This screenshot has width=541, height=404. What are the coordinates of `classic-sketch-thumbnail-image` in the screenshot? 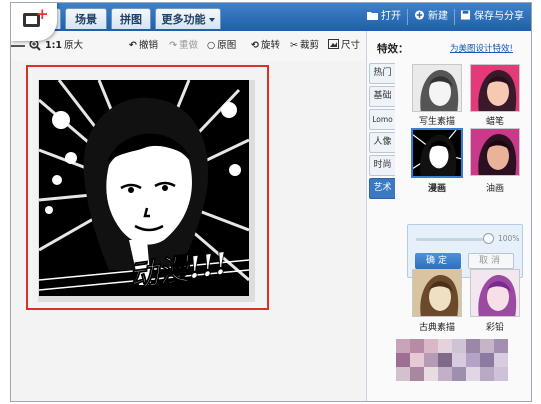 It's located at (437, 293).